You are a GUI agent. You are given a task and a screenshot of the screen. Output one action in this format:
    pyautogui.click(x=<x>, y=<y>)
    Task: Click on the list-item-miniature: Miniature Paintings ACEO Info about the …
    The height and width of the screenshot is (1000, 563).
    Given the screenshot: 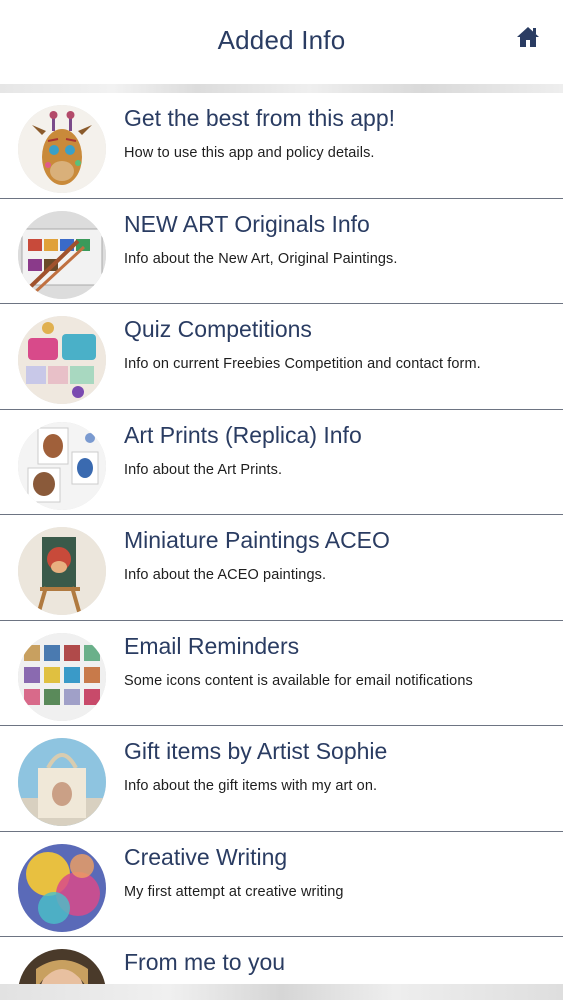 What is the action you would take?
    pyautogui.click(x=281, y=568)
    